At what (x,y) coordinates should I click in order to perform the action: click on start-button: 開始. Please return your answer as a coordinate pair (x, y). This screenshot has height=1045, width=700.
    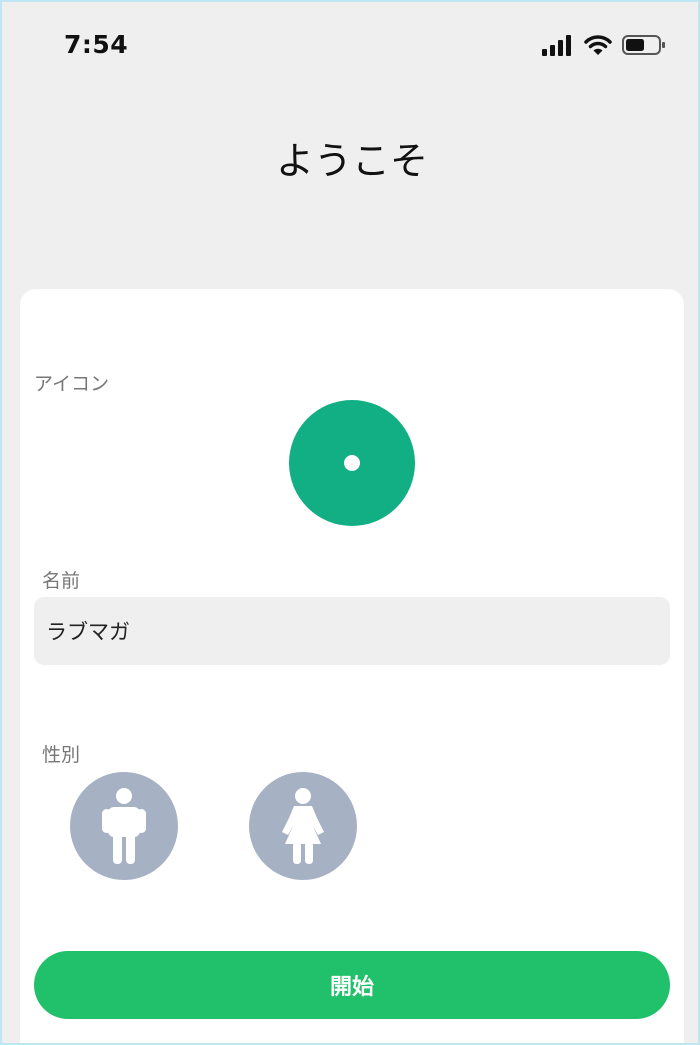
    Looking at the image, I should click on (352, 985).